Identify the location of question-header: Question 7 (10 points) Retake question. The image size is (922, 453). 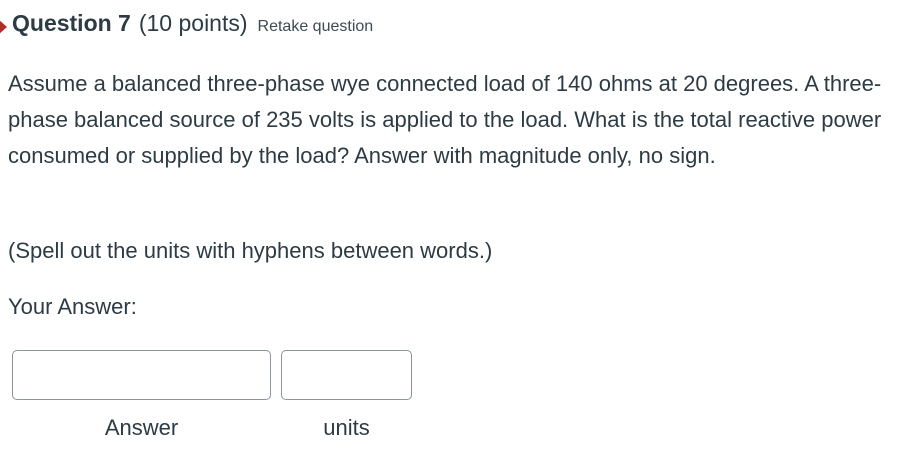
(186, 27).